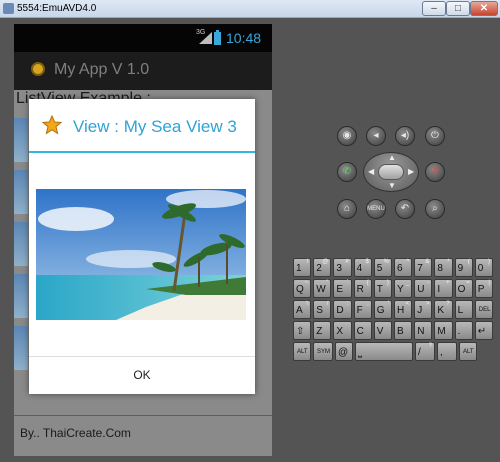 The image size is (500, 462). What do you see at coordinates (382, 330) in the screenshot?
I see `keyboard-key: V` at bounding box center [382, 330].